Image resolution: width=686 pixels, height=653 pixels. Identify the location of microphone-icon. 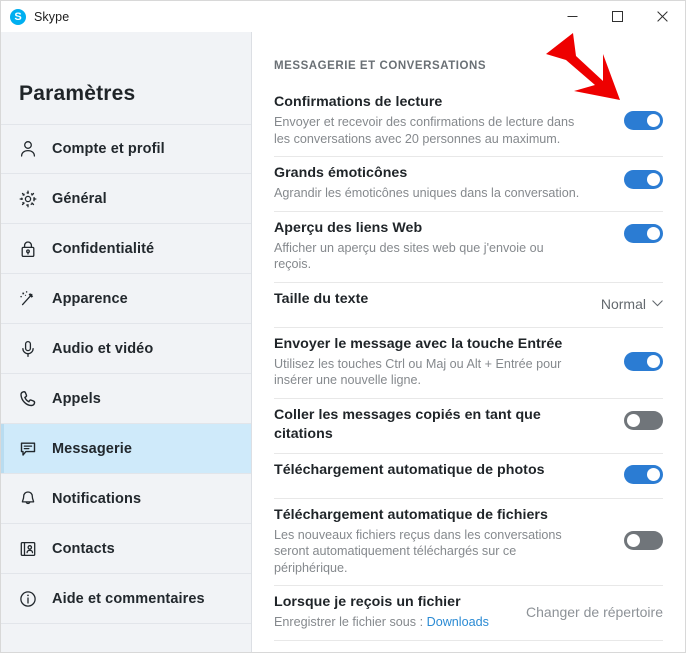
(28, 349).